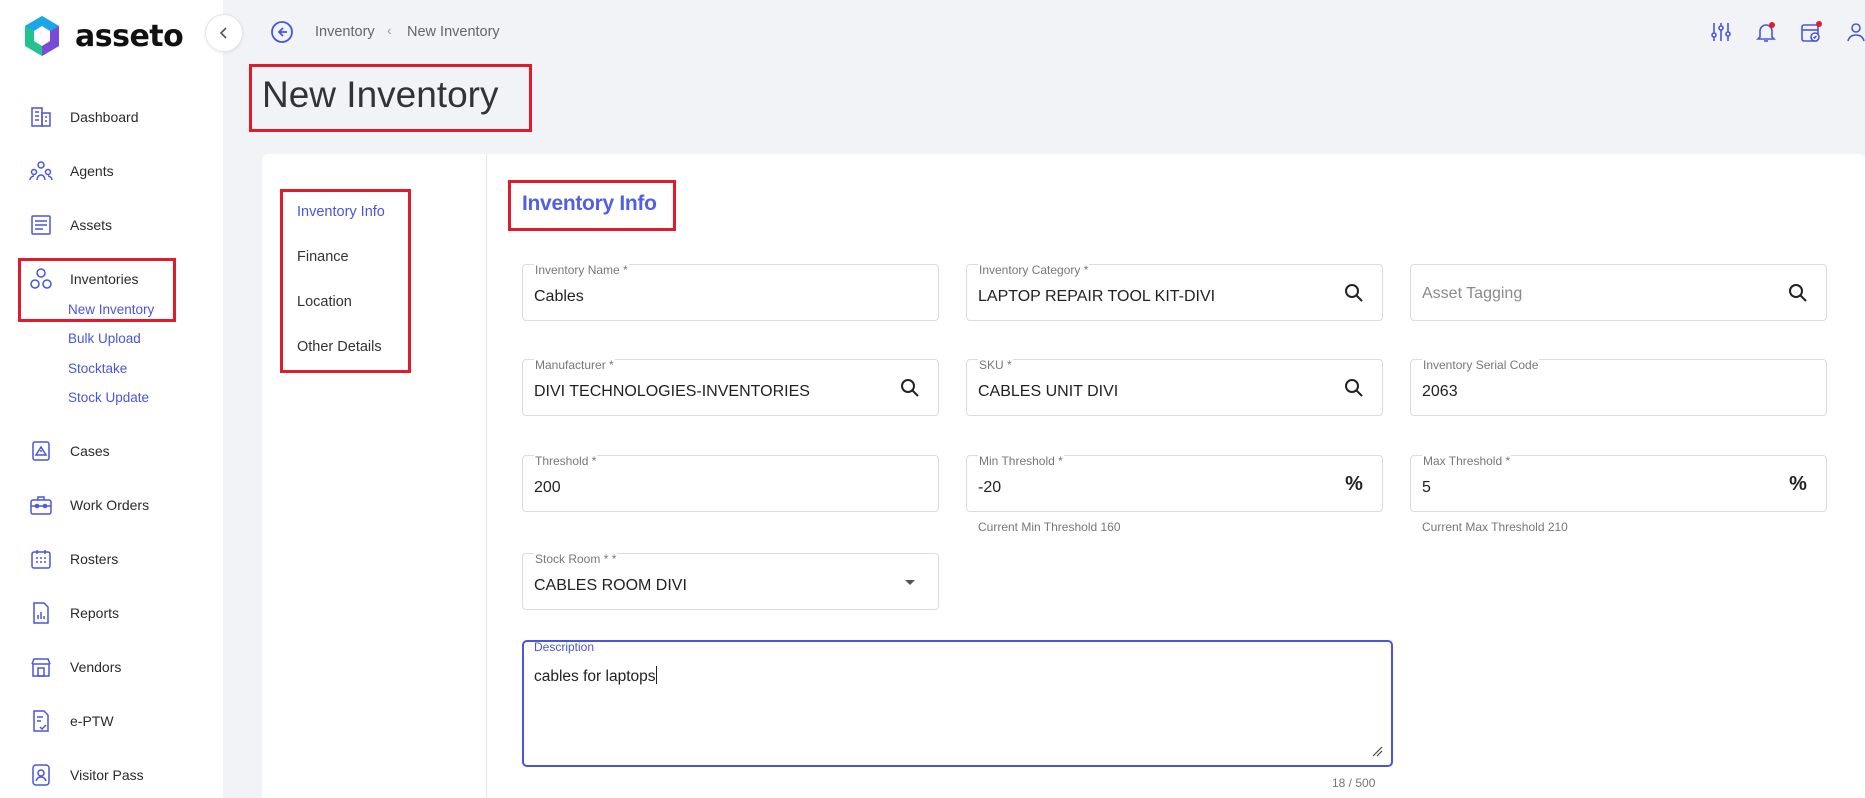 This screenshot has height=798, width=1865. I want to click on sidebar-item-label: Visitor Pass, so click(107, 775).